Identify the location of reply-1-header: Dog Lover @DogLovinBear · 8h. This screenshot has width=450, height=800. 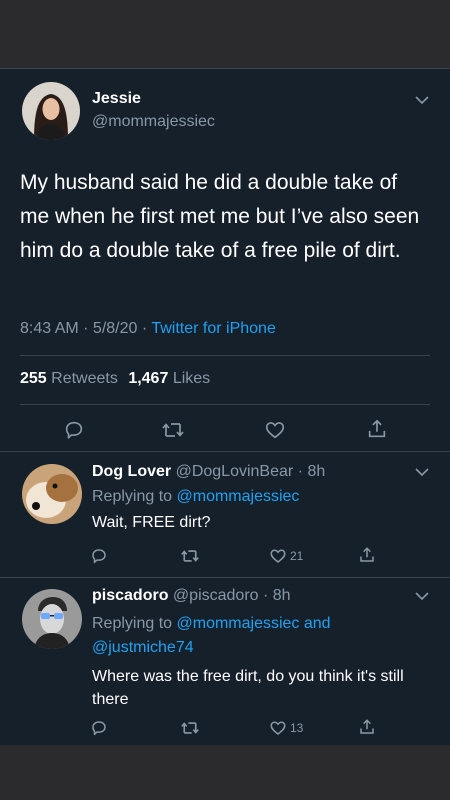
(208, 472).